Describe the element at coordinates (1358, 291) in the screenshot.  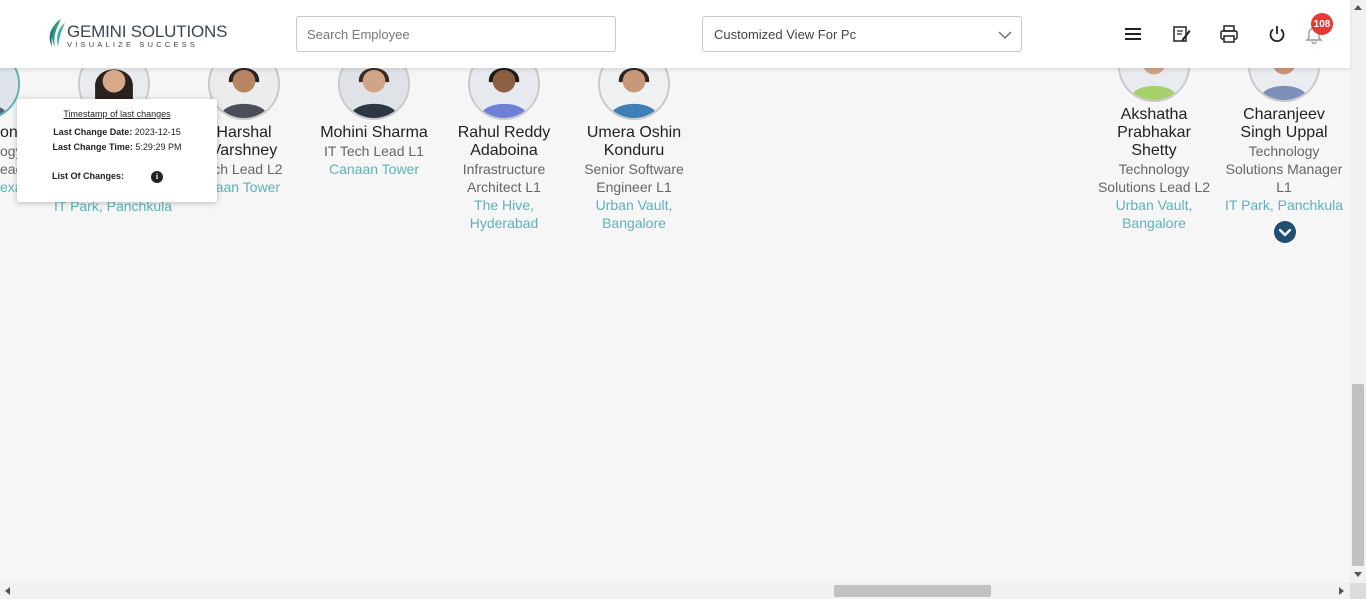
I see `vertical-scrollbar` at that location.